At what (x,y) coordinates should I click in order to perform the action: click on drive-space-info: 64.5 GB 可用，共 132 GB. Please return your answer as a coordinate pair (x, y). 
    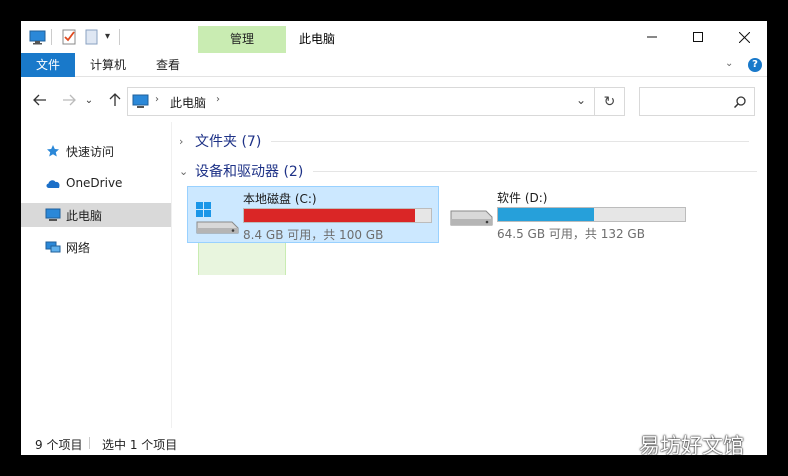
    Looking at the image, I should click on (571, 234).